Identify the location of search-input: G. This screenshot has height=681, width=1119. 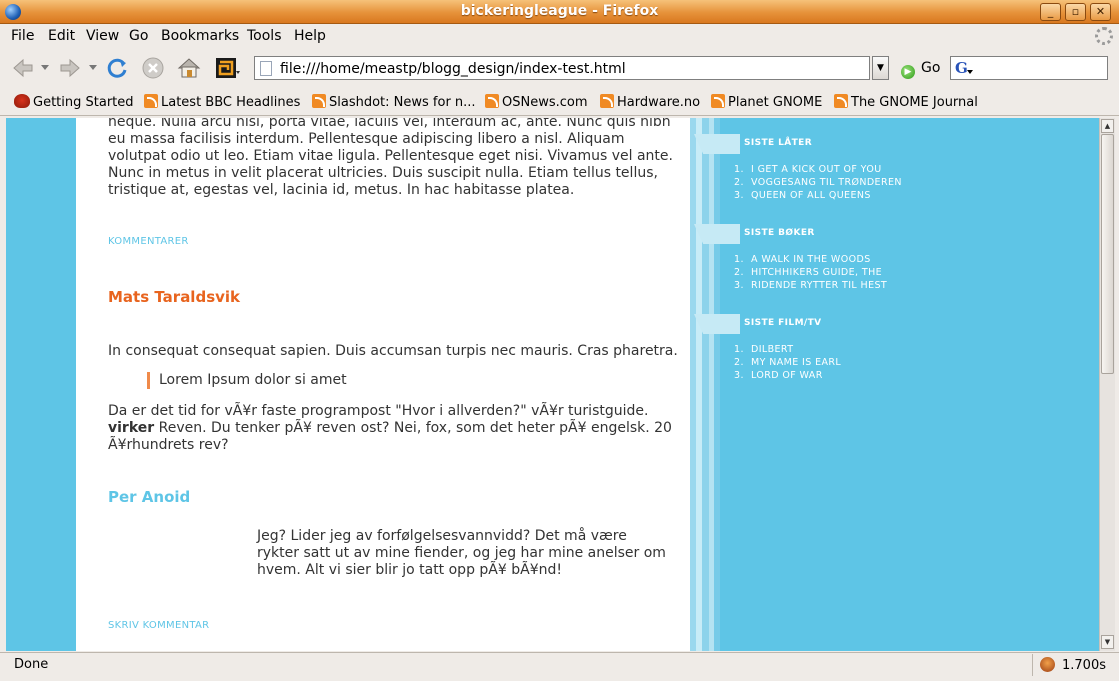
(1029, 68).